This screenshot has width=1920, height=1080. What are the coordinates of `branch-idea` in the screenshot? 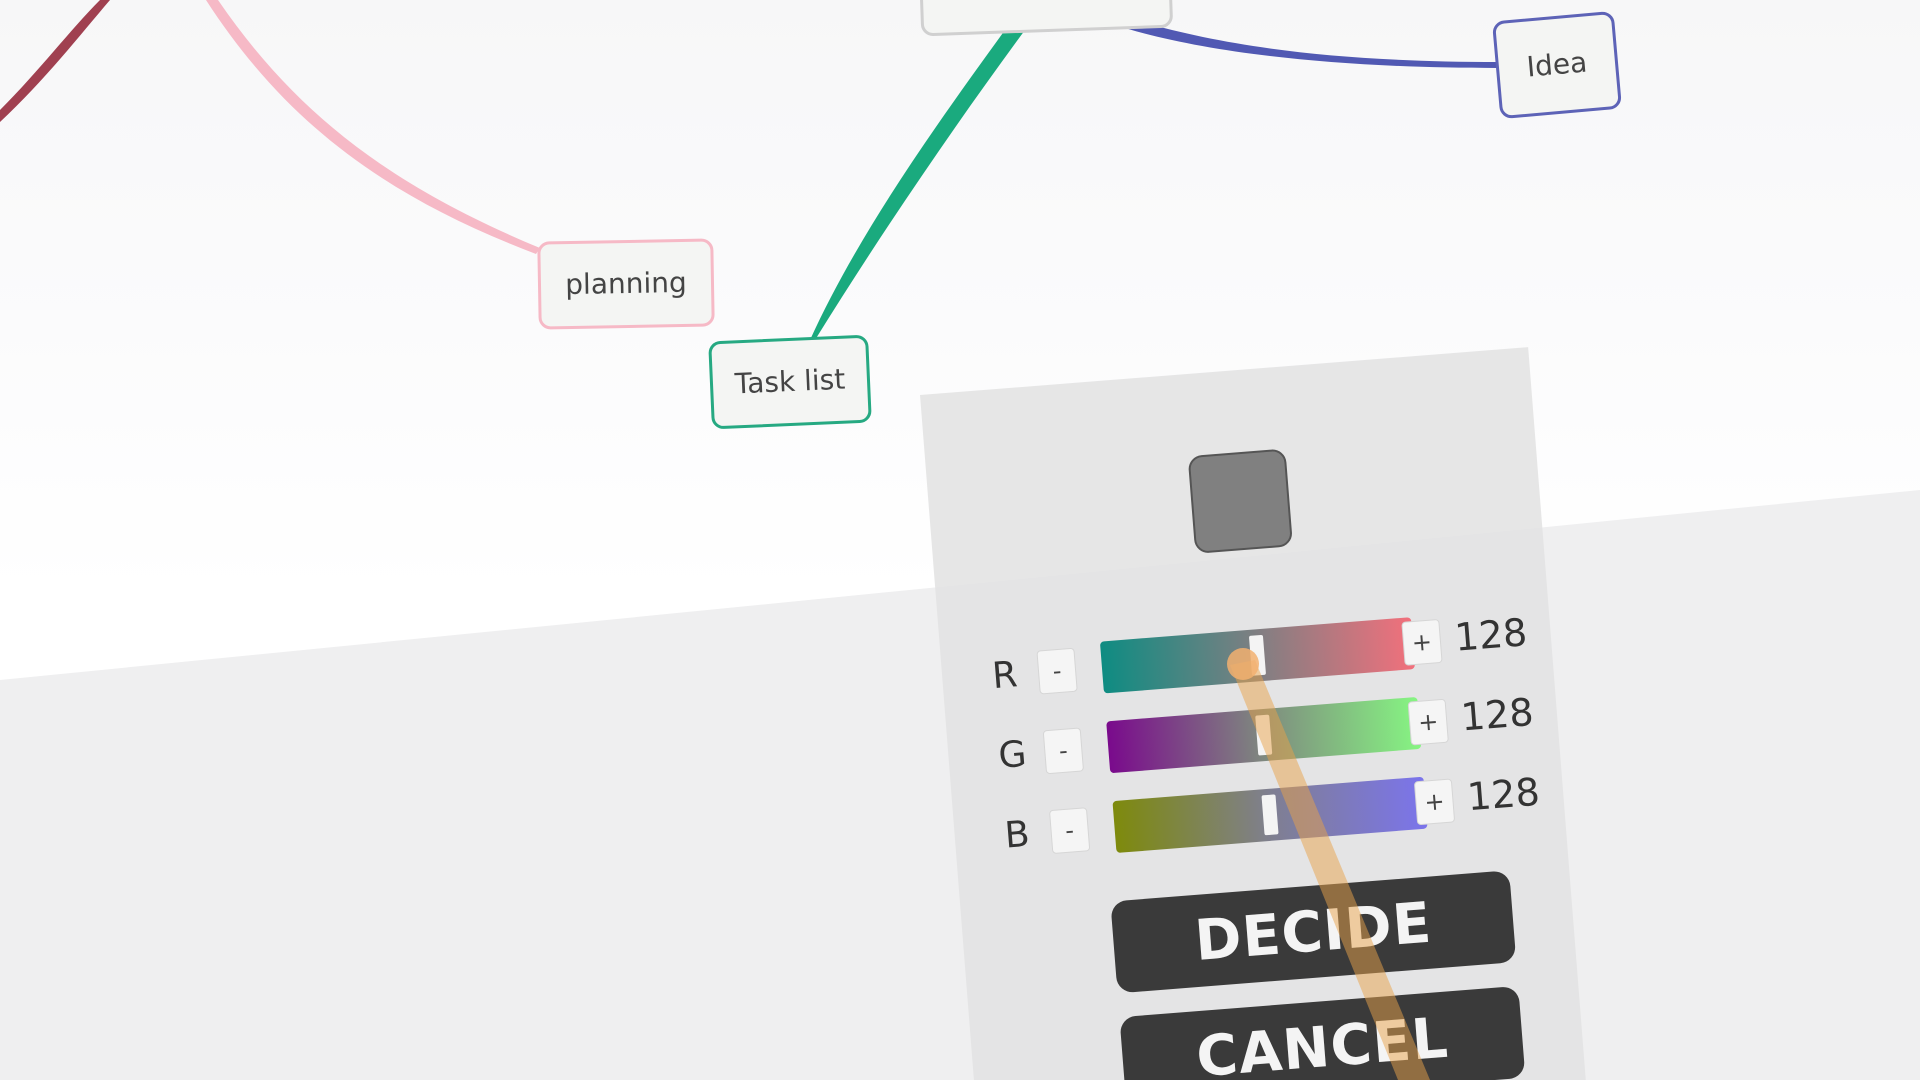 It's located at (1306, 41).